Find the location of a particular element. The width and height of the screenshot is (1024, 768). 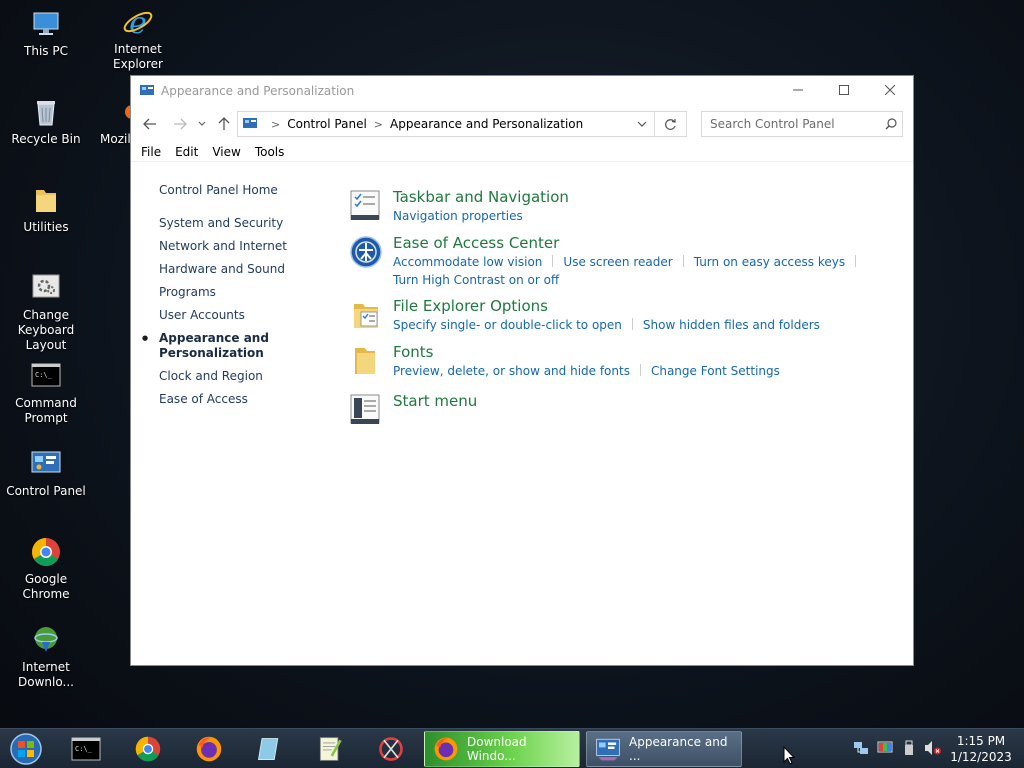

link-use-screen-reader: Use screen reader is located at coordinates (617, 262).